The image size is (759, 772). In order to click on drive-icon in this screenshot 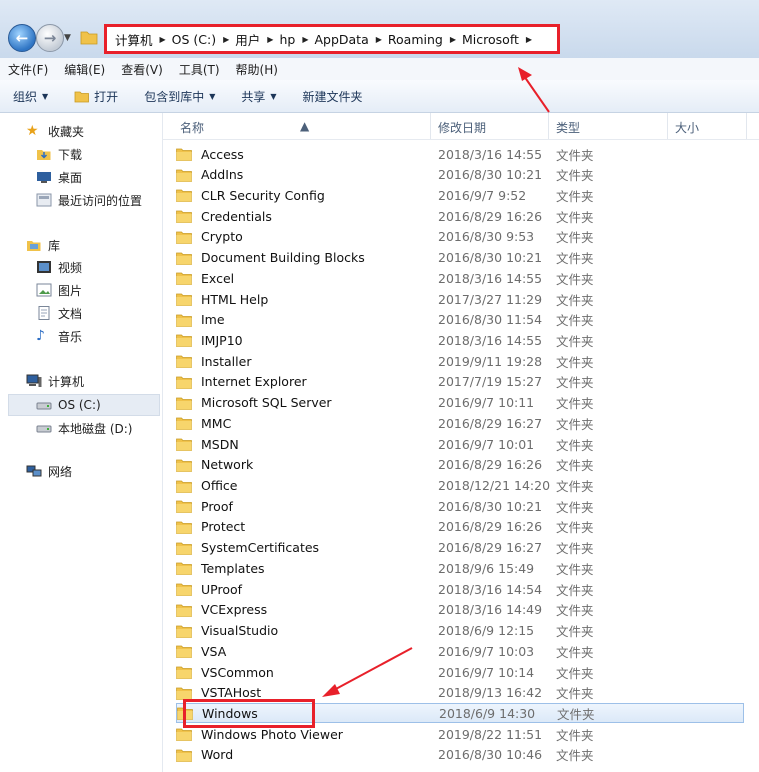, I will do `click(44, 406)`.